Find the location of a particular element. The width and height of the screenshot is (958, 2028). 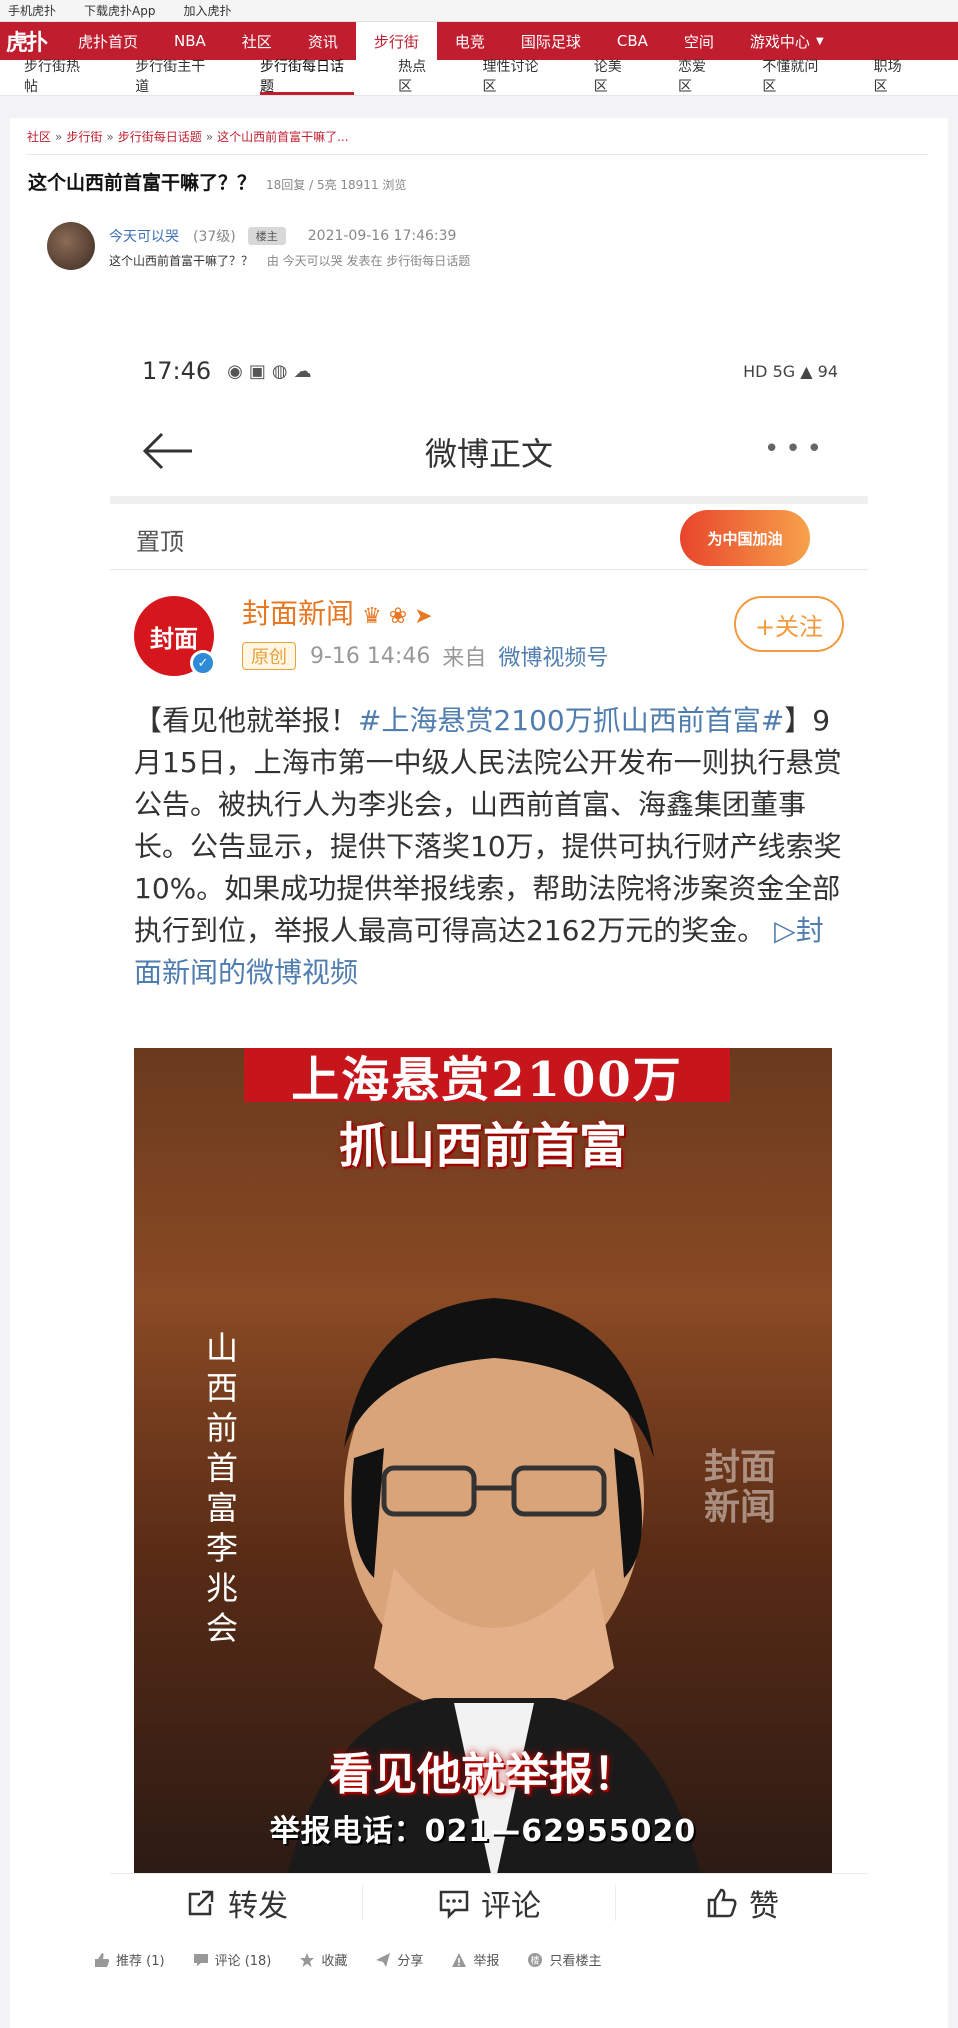

sub-nav-work: 职场区 is located at coordinates (894, 77).